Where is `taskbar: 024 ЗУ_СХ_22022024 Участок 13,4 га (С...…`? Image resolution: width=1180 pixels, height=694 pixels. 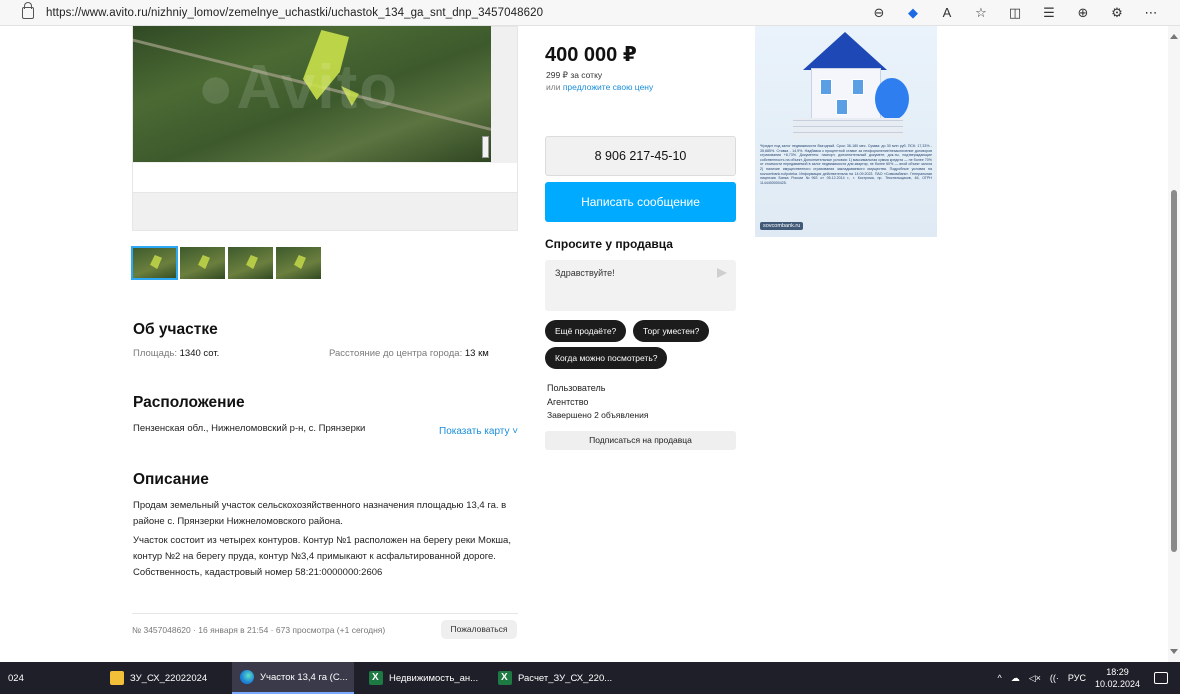 taskbar: 024 ЗУ_СХ_22022024 Участок 13,4 га (С...… is located at coordinates (590, 678).